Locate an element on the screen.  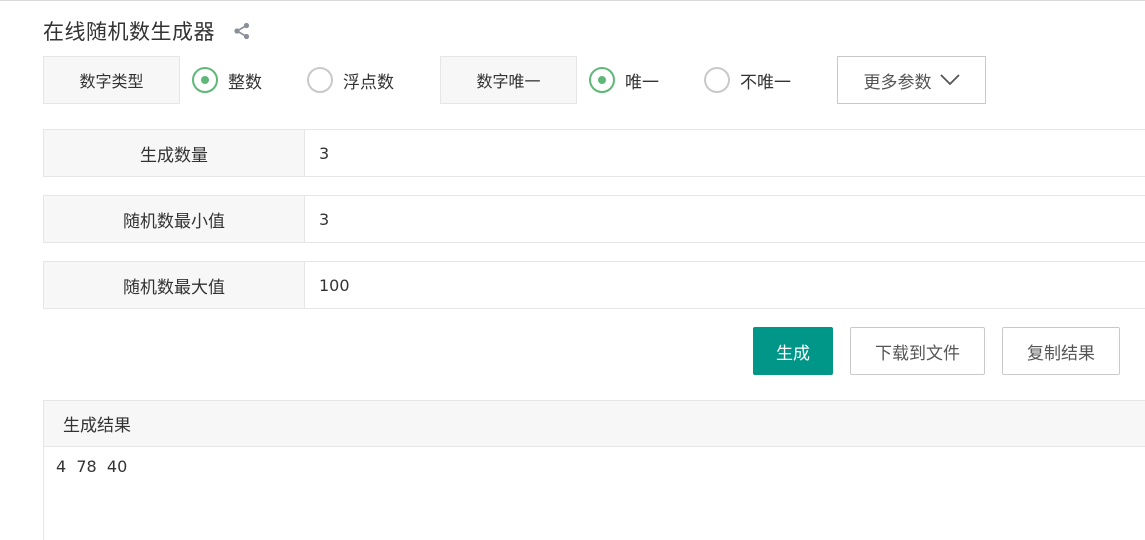
radio-integer: 整数 is located at coordinates (227, 80).